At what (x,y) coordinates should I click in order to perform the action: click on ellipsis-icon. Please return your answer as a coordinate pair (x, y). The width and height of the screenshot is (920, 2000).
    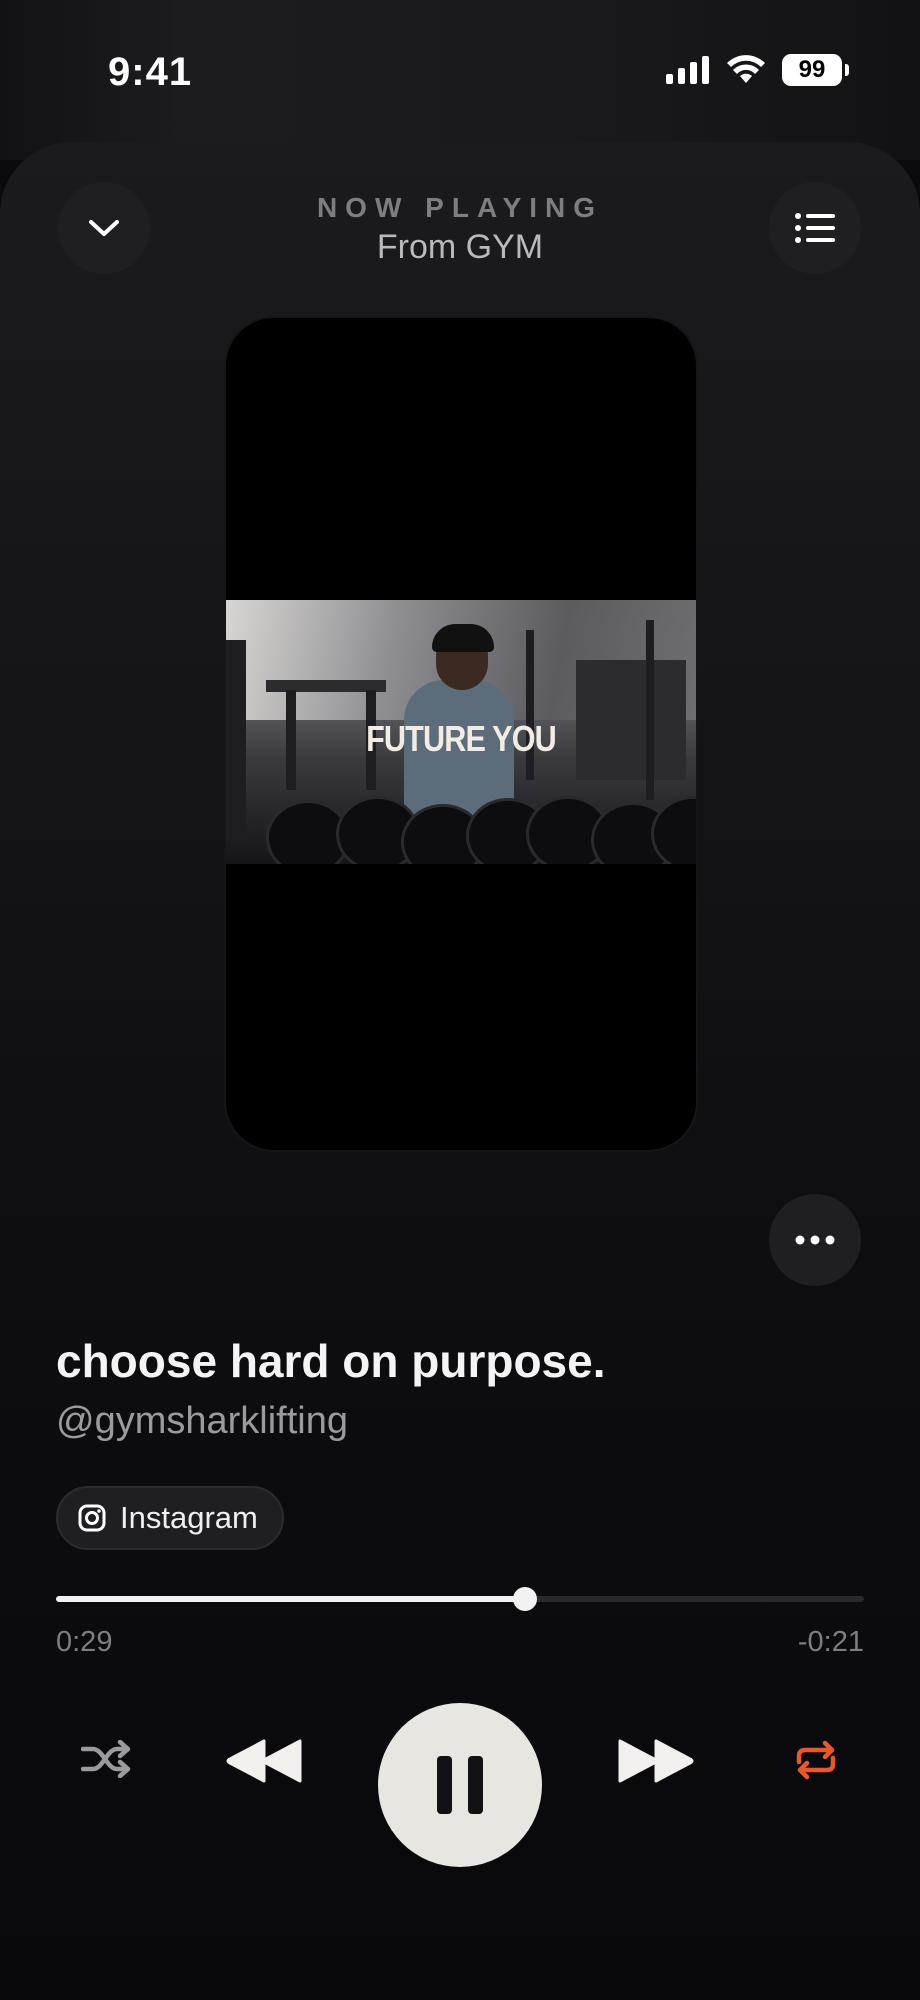
    Looking at the image, I should click on (815, 1240).